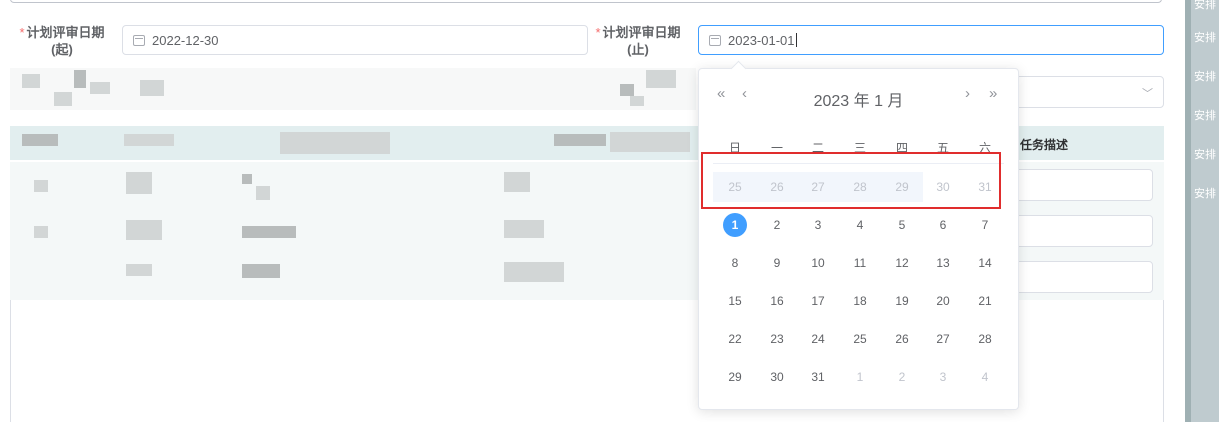 This screenshot has width=1219, height=422. Describe the element at coordinates (860, 301) in the screenshot. I see `calendar-day: 18` at that location.